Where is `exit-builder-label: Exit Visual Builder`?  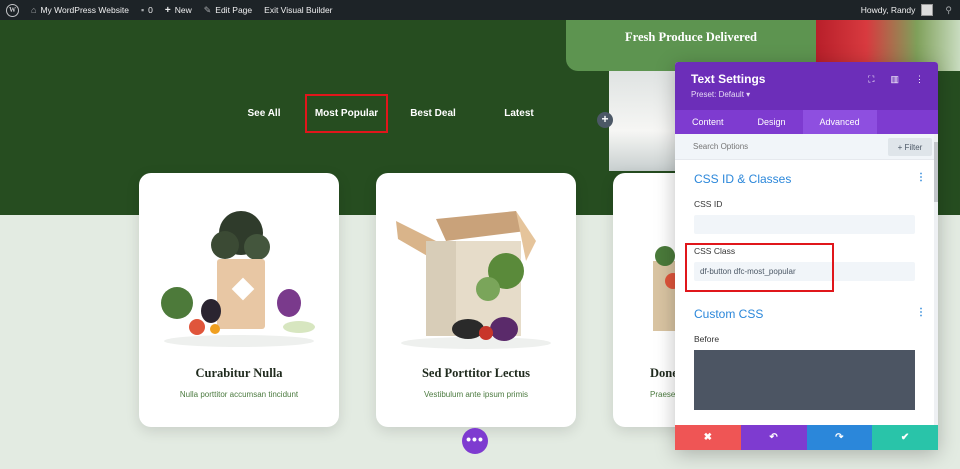 exit-builder-label: Exit Visual Builder is located at coordinates (298, 10).